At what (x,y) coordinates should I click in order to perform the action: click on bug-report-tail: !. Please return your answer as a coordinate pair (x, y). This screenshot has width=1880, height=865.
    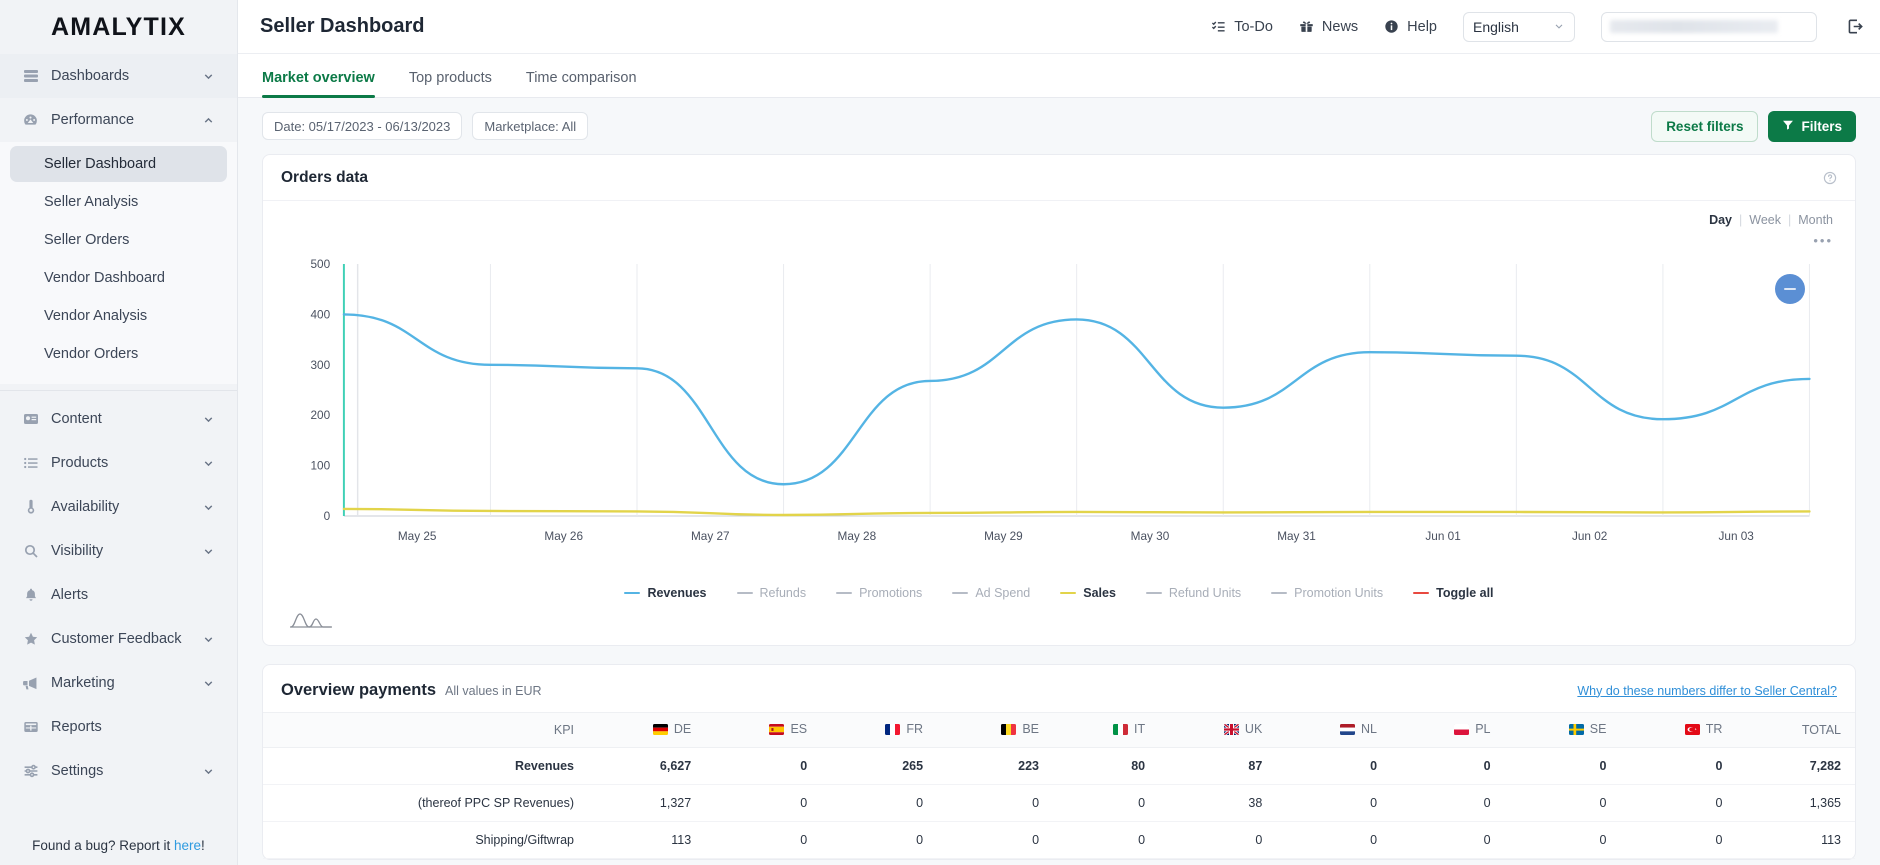
    Looking at the image, I should click on (203, 845).